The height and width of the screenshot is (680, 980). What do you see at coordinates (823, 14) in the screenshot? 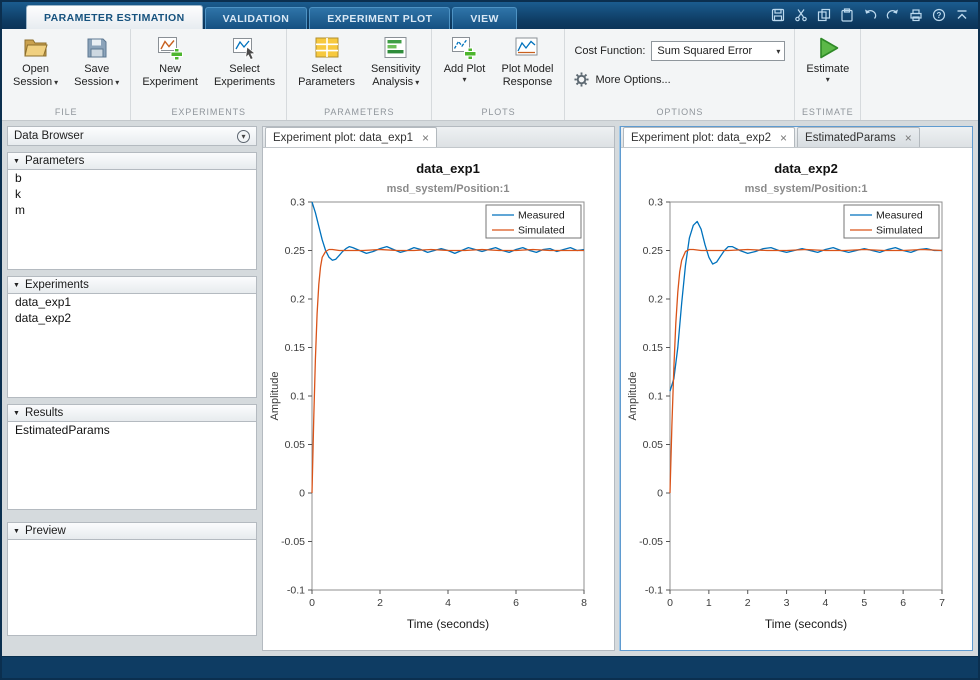
I see `copy-icon` at bounding box center [823, 14].